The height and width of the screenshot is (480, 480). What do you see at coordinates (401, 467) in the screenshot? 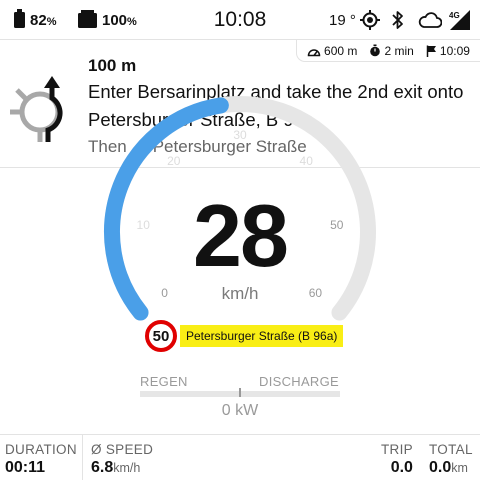
I see `trip-value: 0.0` at bounding box center [401, 467].